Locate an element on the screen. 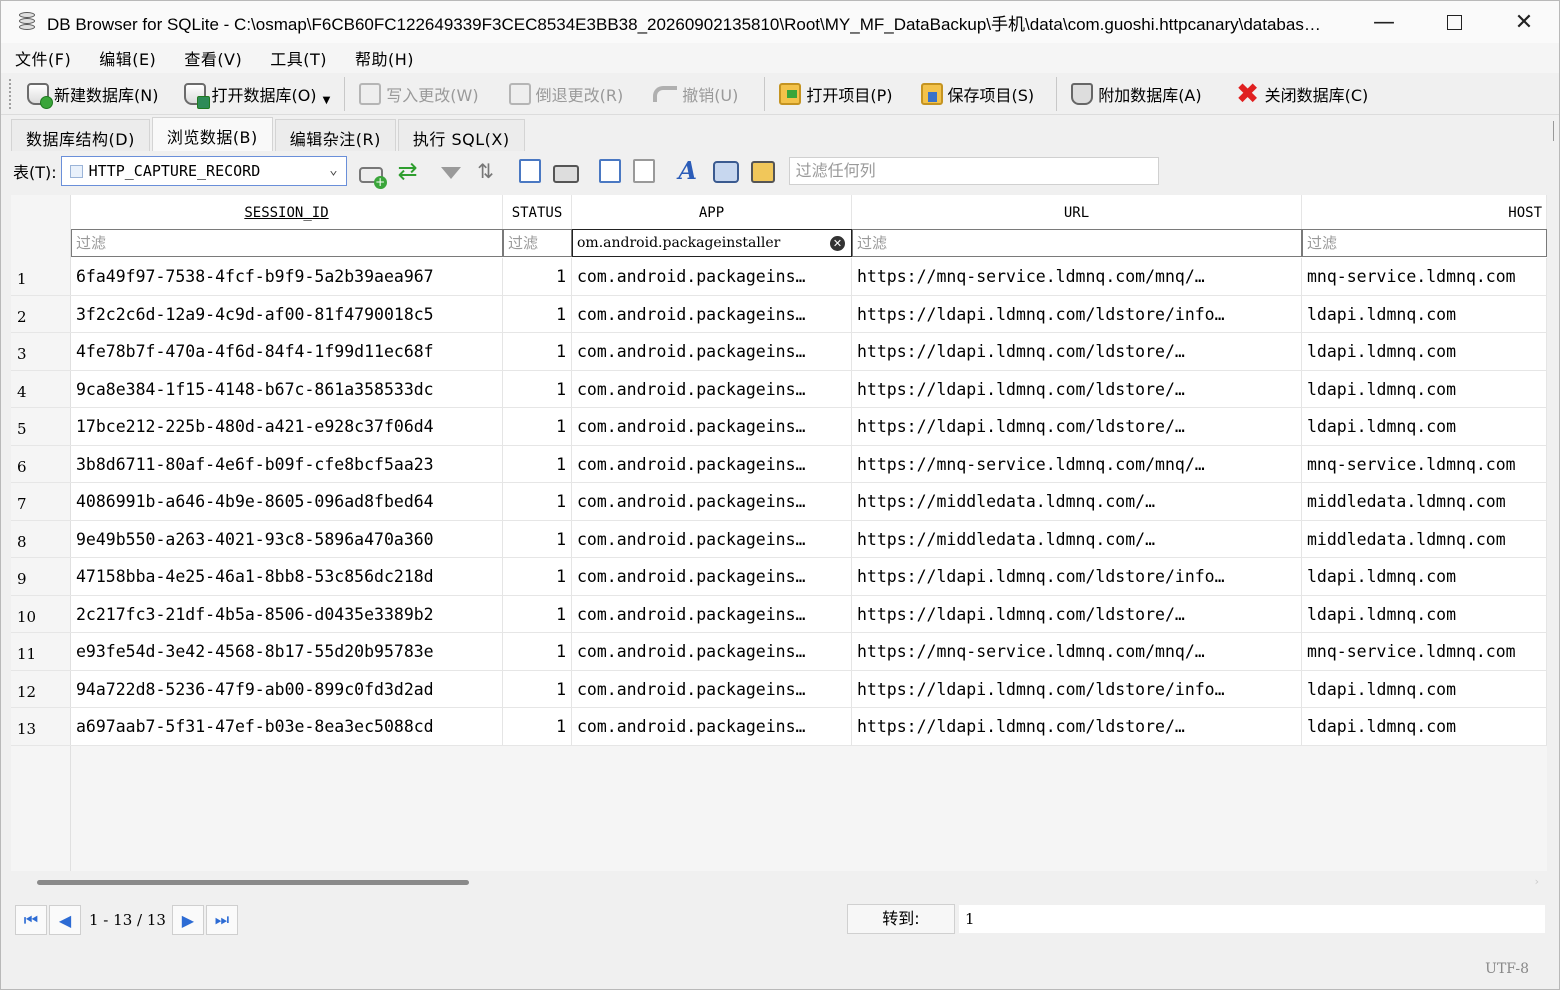 Image resolution: width=1560 pixels, height=990 pixels. save-project-button: 保存项目(S) is located at coordinates (978, 94).